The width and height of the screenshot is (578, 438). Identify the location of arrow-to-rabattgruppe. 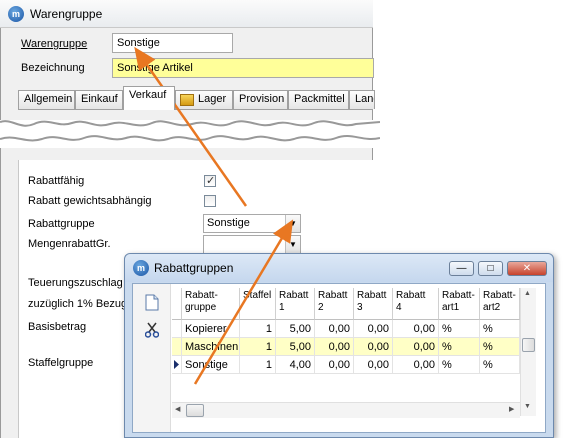
(243, 302).